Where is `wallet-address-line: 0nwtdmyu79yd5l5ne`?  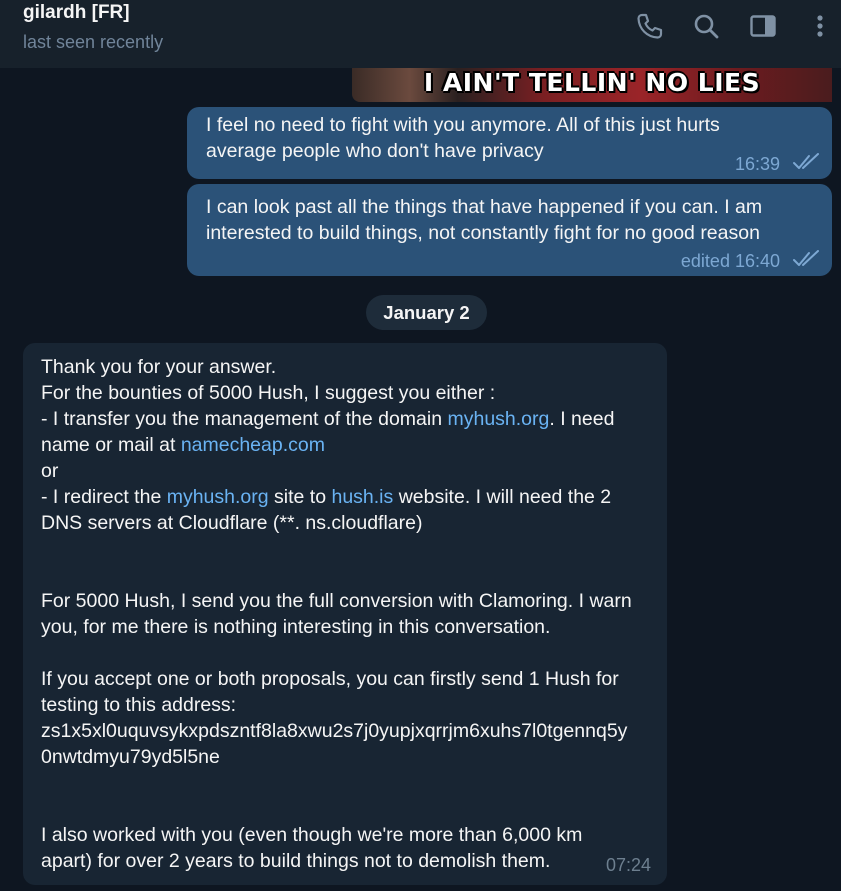 wallet-address-line: 0nwtdmyu79yd5l5ne is located at coordinates (130, 757).